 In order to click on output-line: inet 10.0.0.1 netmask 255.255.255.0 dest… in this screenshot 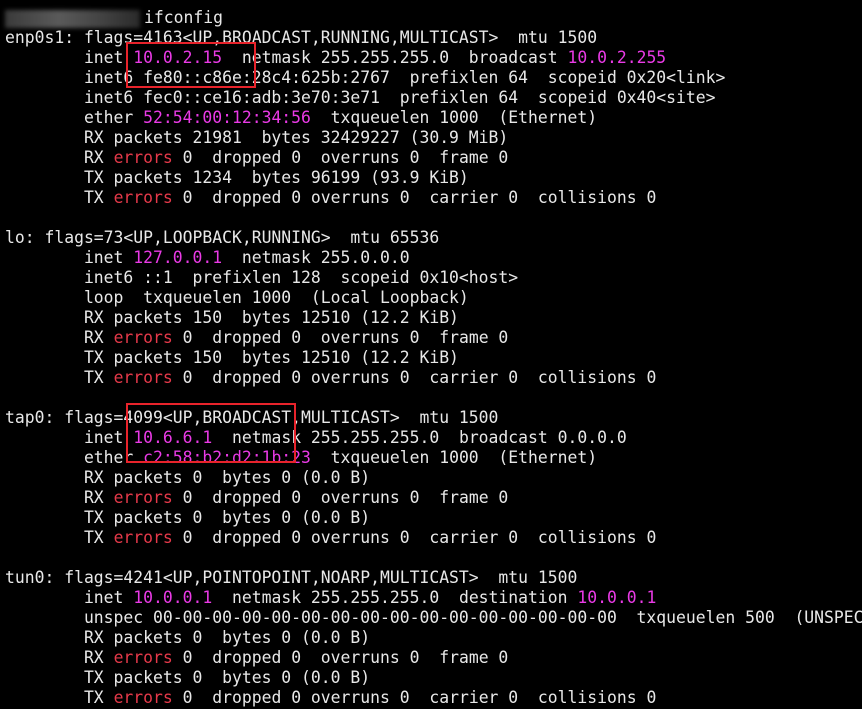, I will do `click(330, 598)`.